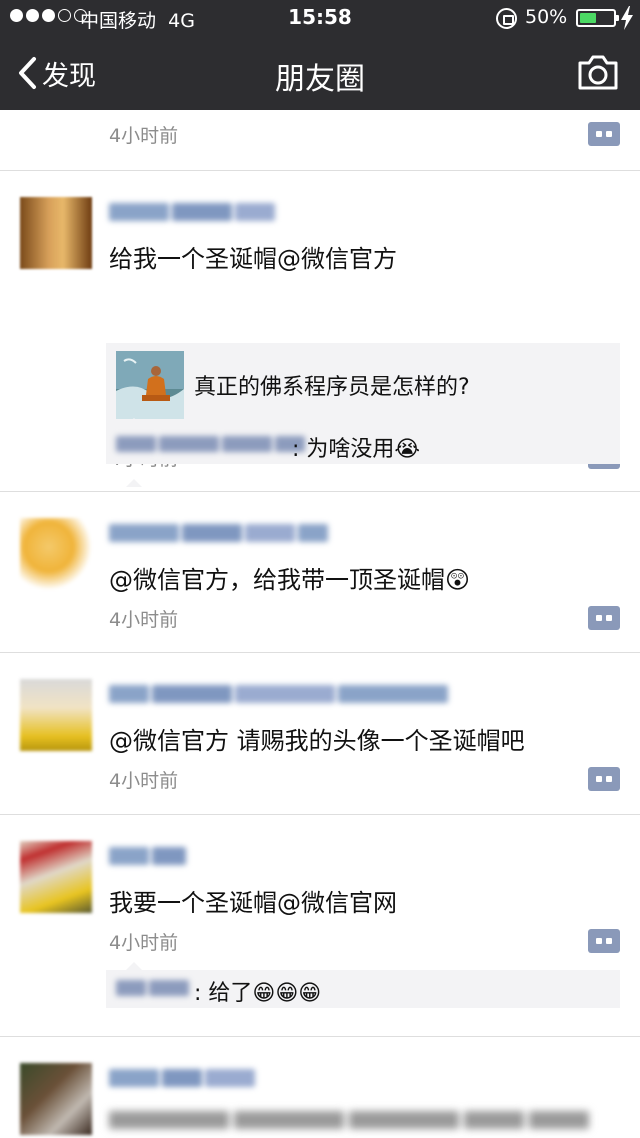 The height and width of the screenshot is (1138, 640). I want to click on shared-link-thumbnail, so click(150, 385).